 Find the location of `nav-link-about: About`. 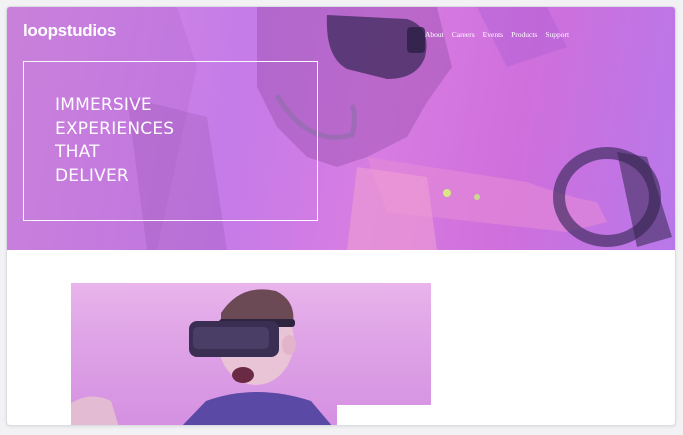

nav-link-about: About is located at coordinates (434, 34).